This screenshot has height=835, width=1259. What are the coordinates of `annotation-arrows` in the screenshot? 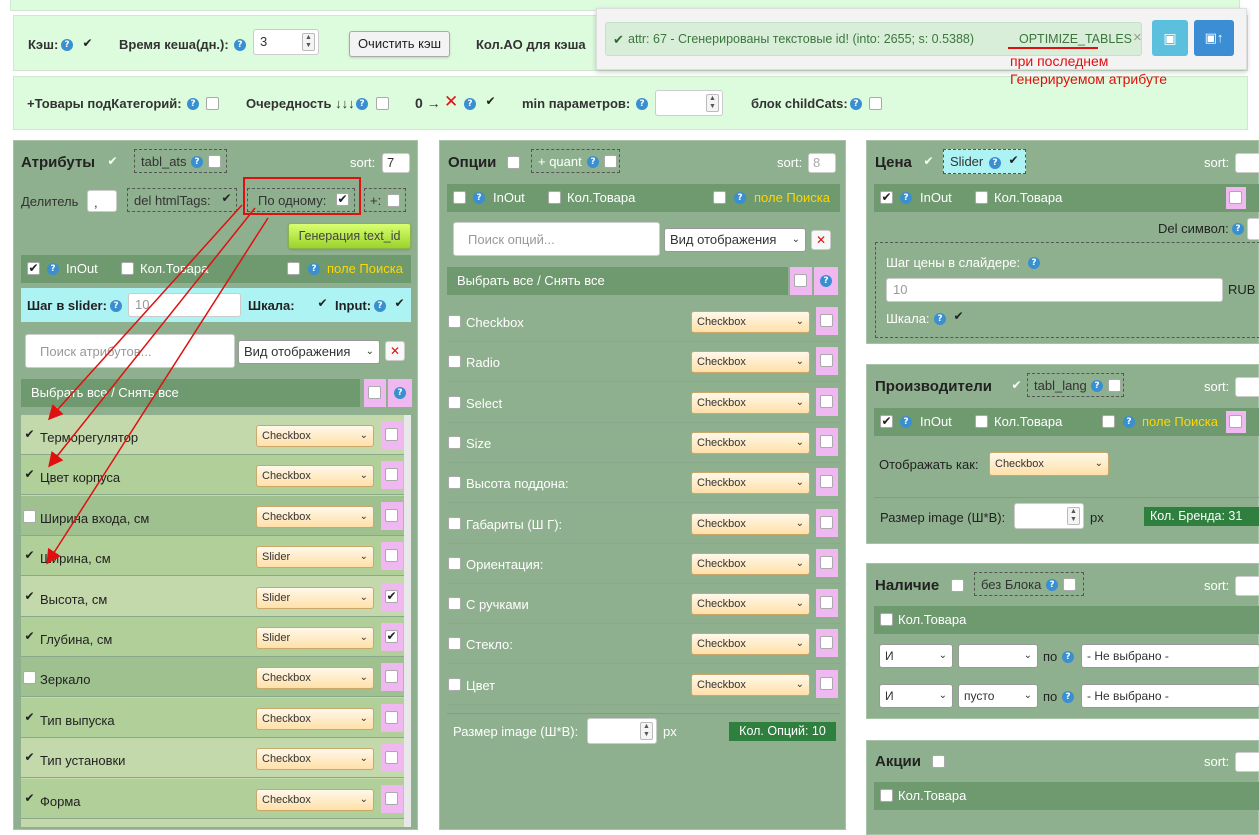 It's located at (157, 384).